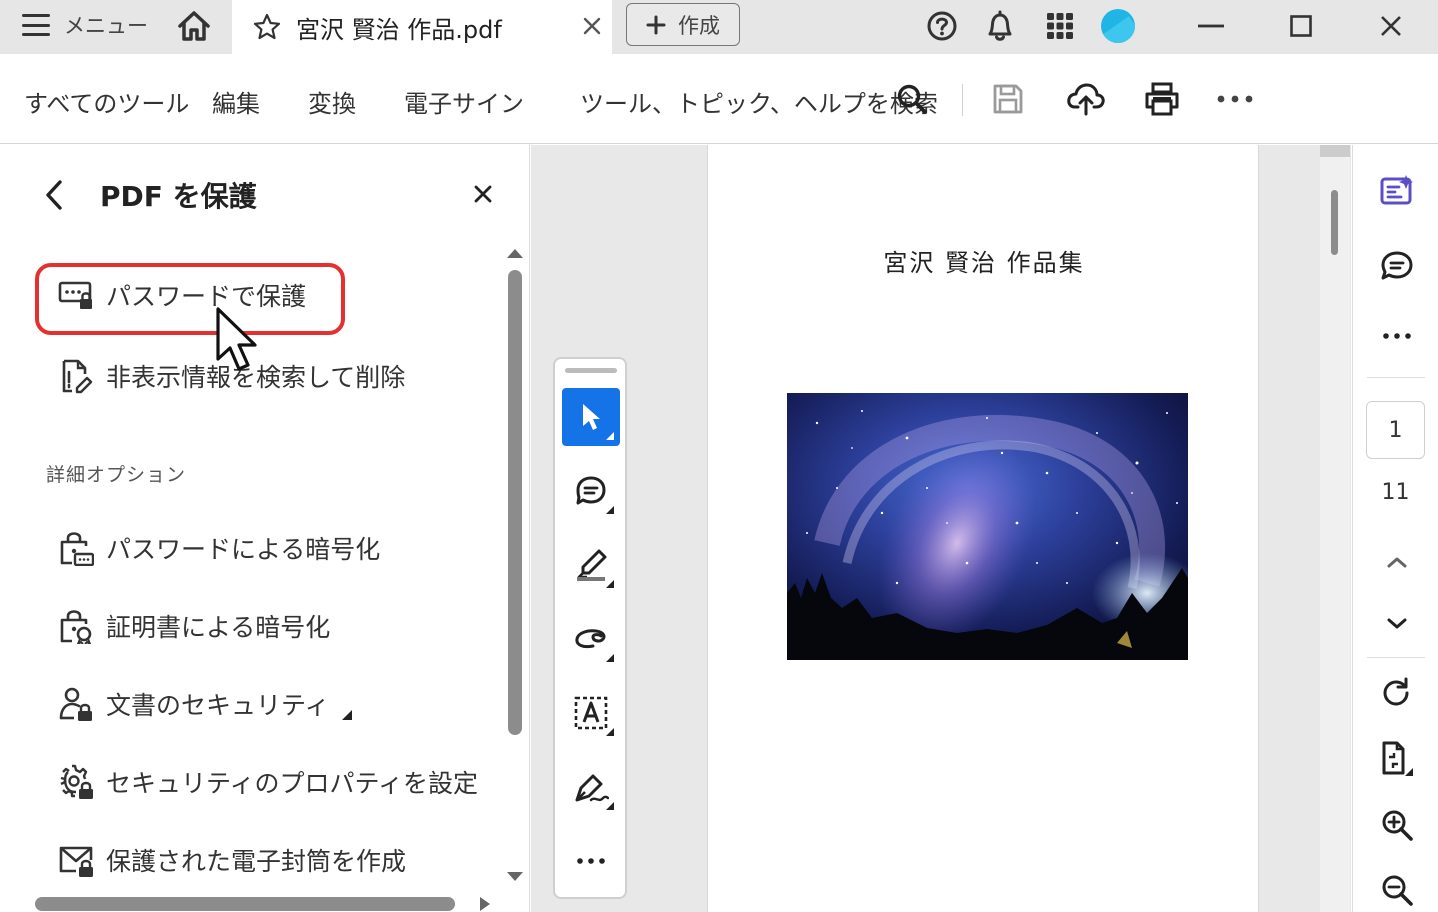 This screenshot has height=912, width=1438. I want to click on chevron-left-icon, so click(54, 195).